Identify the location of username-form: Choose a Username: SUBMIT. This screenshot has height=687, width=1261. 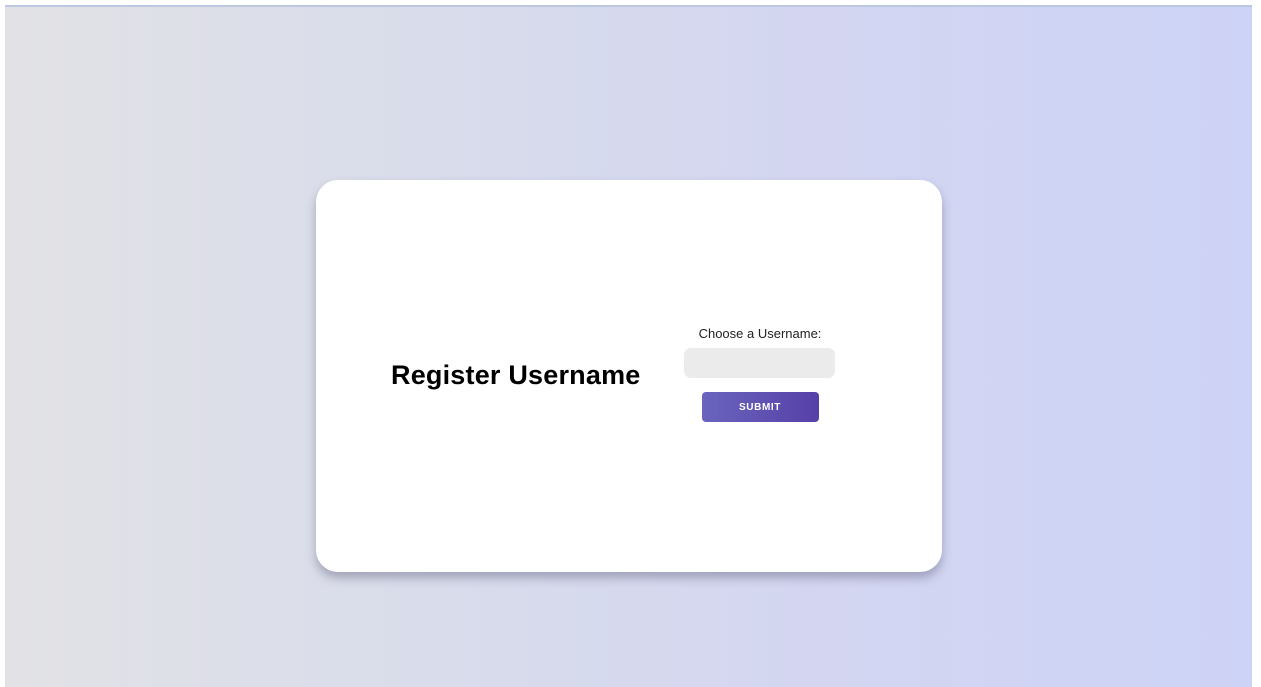
(760, 374).